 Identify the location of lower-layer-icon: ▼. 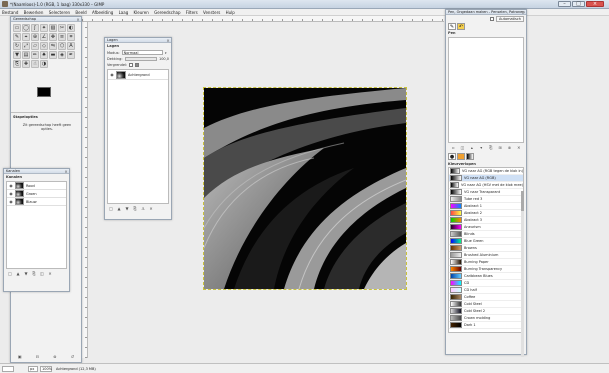
(127, 208).